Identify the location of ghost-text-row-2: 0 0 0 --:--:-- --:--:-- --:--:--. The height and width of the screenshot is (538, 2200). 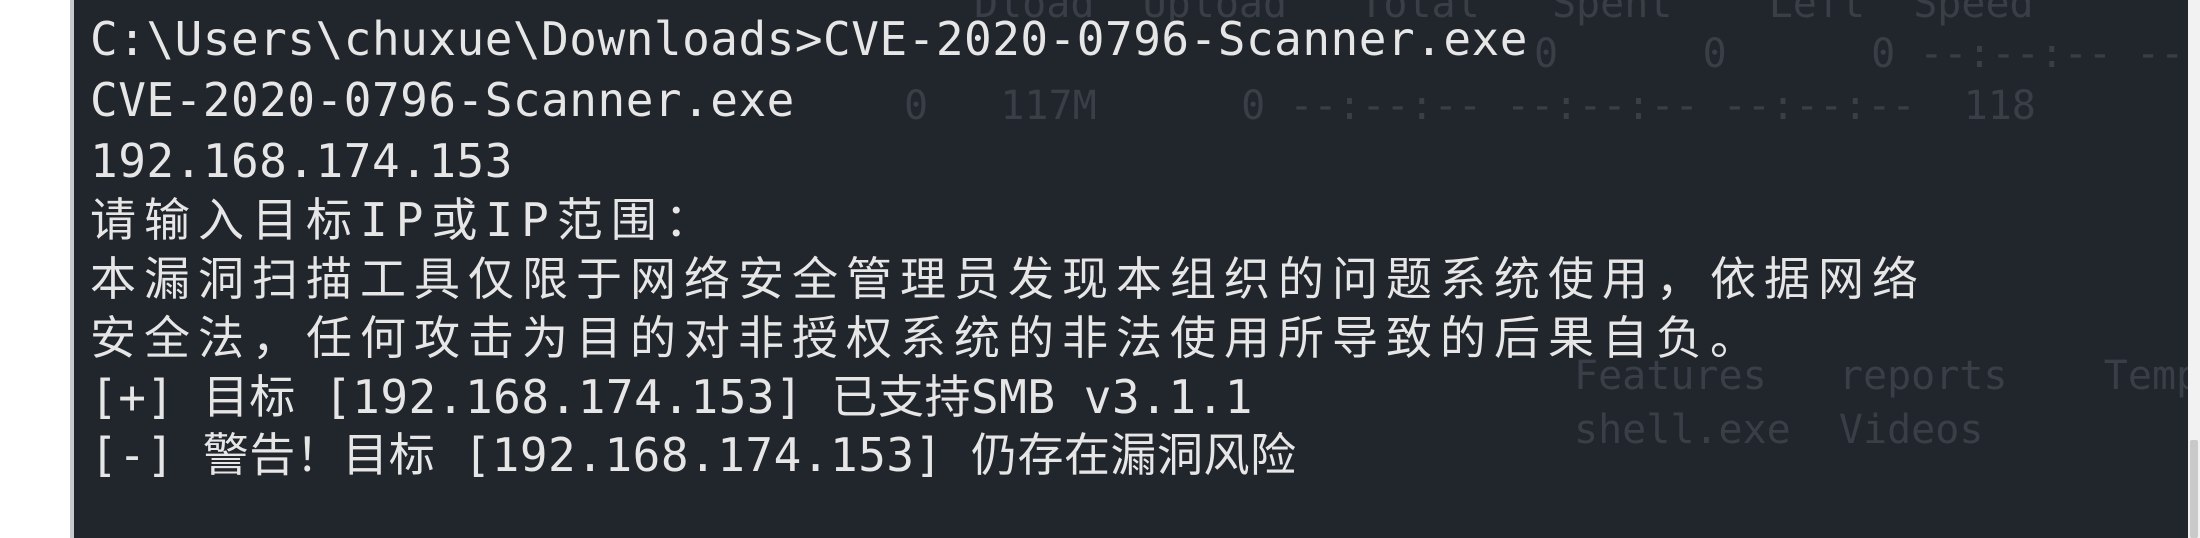
(1861, 54).